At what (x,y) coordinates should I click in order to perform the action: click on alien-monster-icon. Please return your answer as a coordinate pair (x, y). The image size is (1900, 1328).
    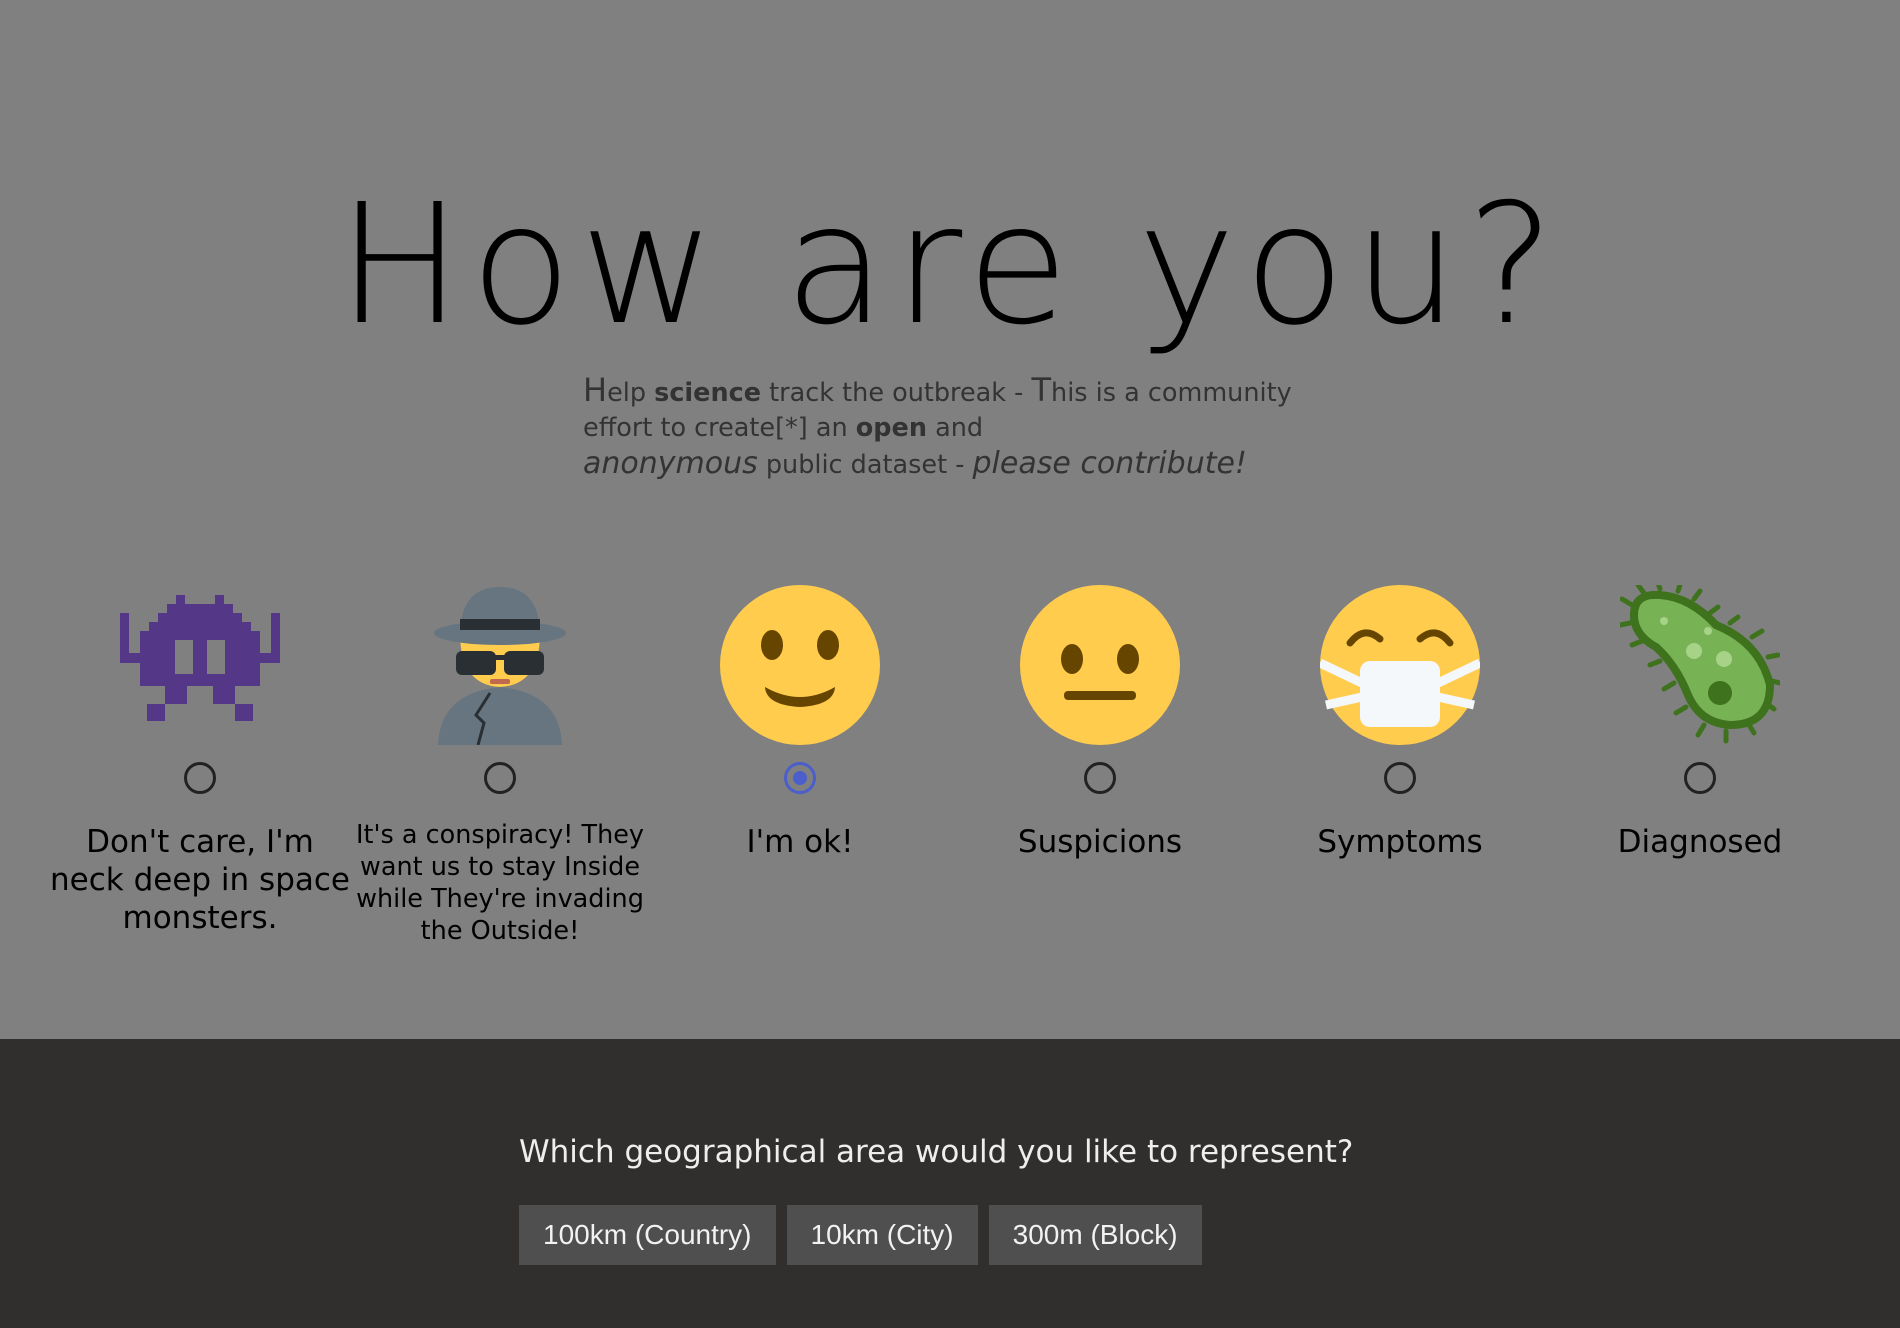
    Looking at the image, I should click on (200, 658).